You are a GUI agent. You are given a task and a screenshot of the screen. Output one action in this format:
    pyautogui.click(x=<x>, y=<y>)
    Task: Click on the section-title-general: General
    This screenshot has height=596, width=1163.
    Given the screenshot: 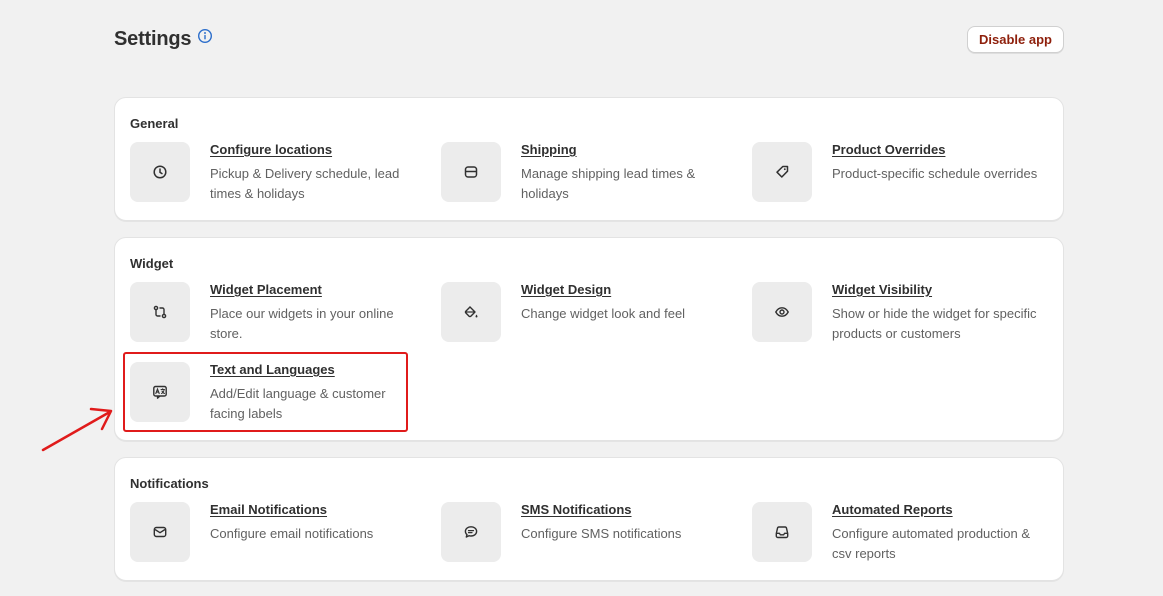 What is the action you would take?
    pyautogui.click(x=154, y=123)
    